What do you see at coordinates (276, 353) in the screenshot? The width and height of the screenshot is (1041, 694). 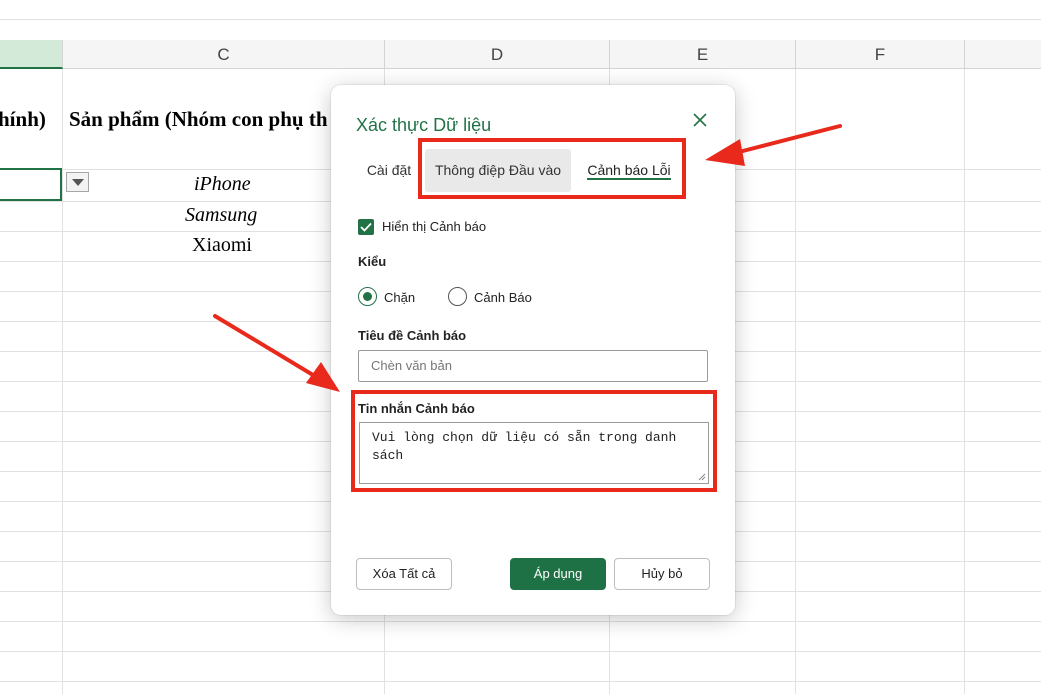 I see `arrow-to-message` at bounding box center [276, 353].